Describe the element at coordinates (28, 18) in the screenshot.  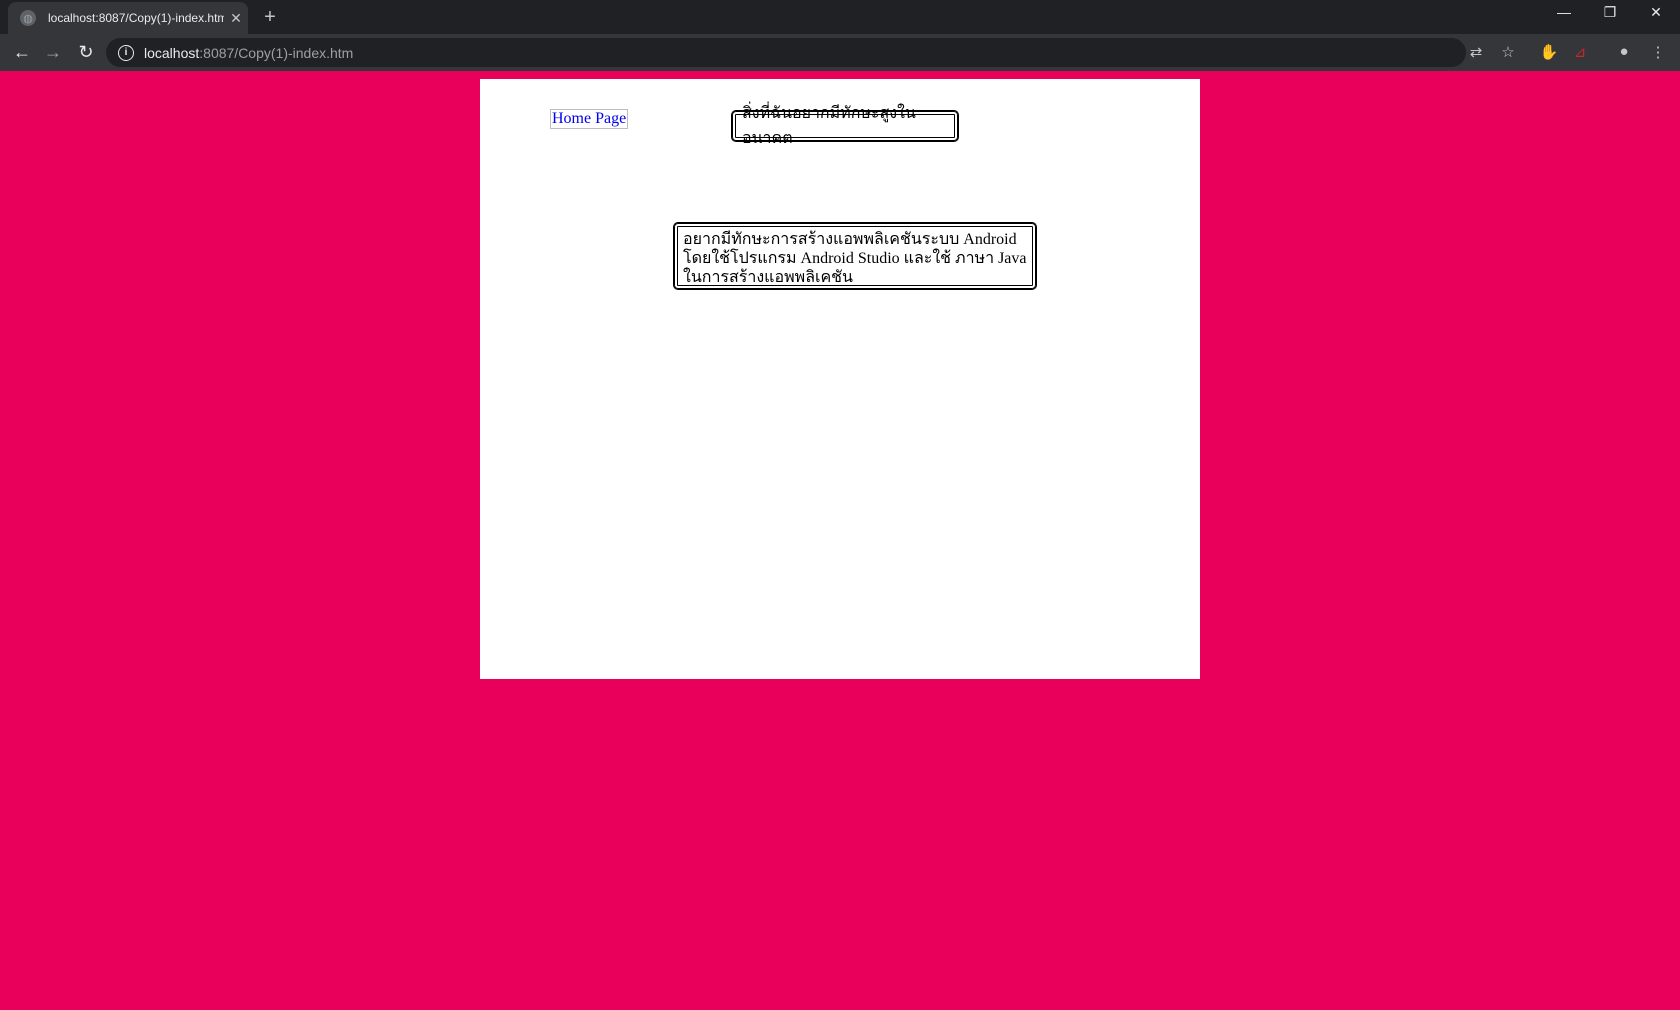
I see `globe-icon: ◍` at that location.